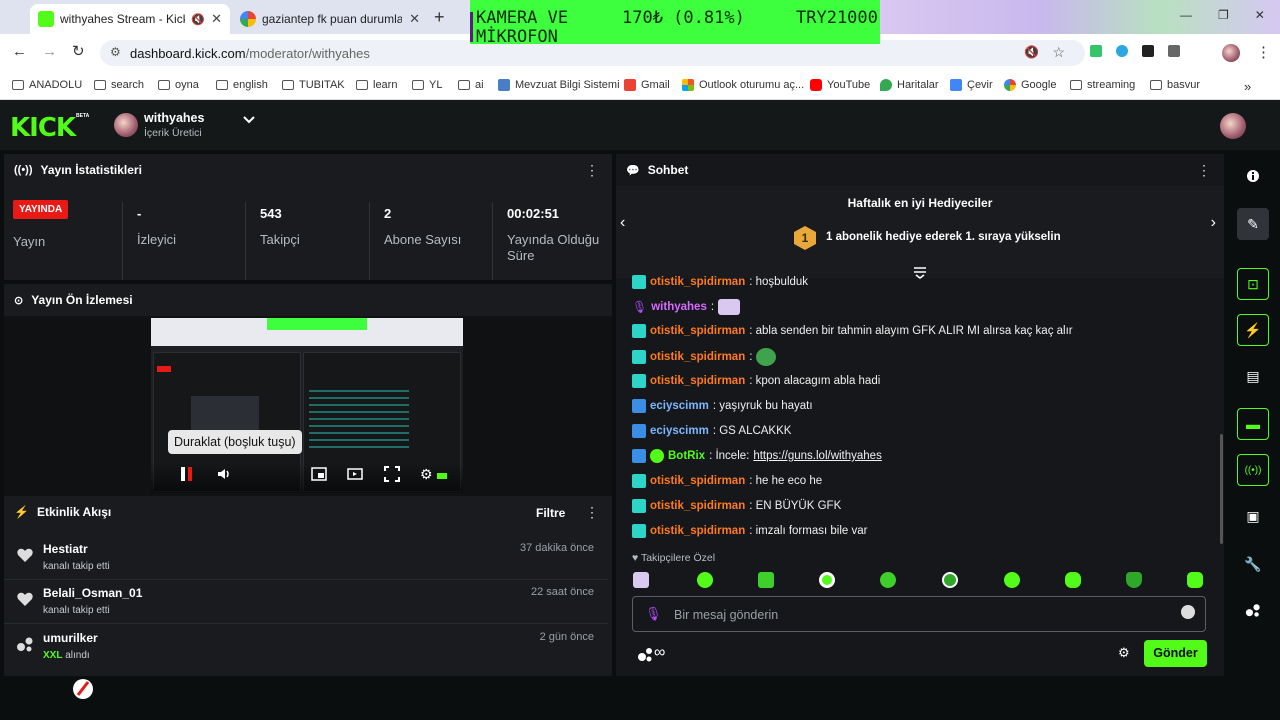 The image size is (1280, 720). Describe the element at coordinates (1148, 51) in the screenshot. I see `extension-dark-icon` at that location.